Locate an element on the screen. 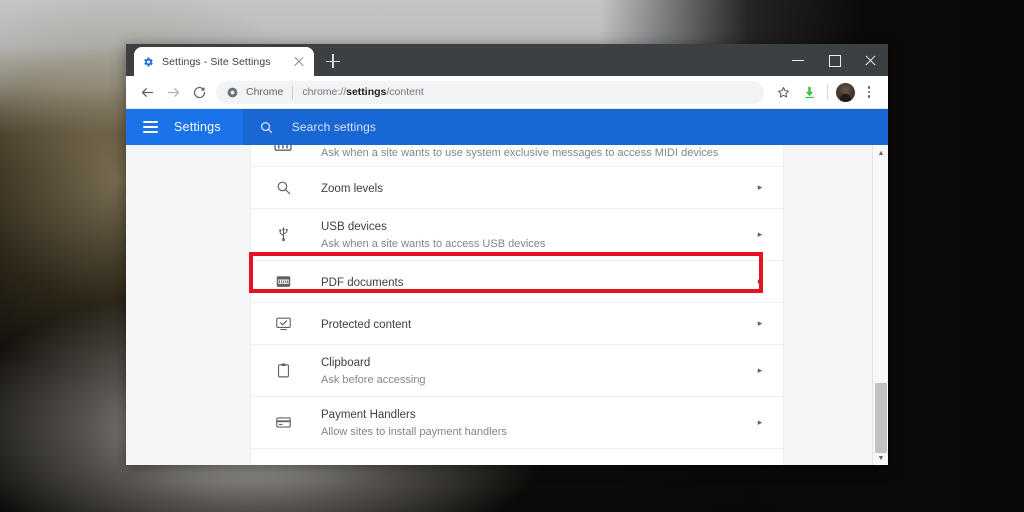 The image size is (1024, 512). list-item-subtitle: Allow sites to install payment handlers is located at coordinates (414, 432).